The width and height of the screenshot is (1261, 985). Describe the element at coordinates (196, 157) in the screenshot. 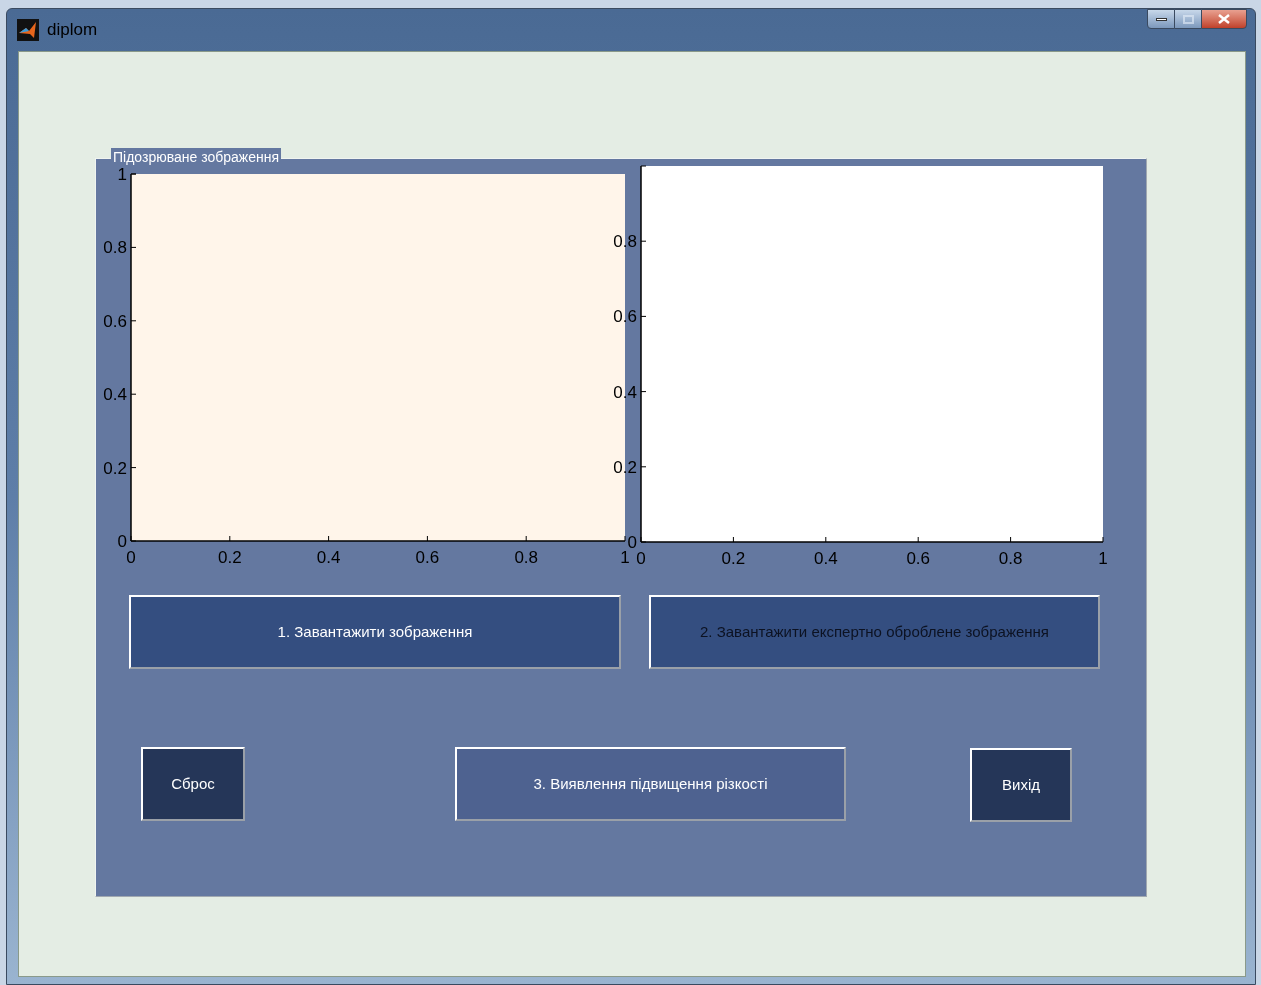

I see `panel-title: Підозрюване зображення` at that location.